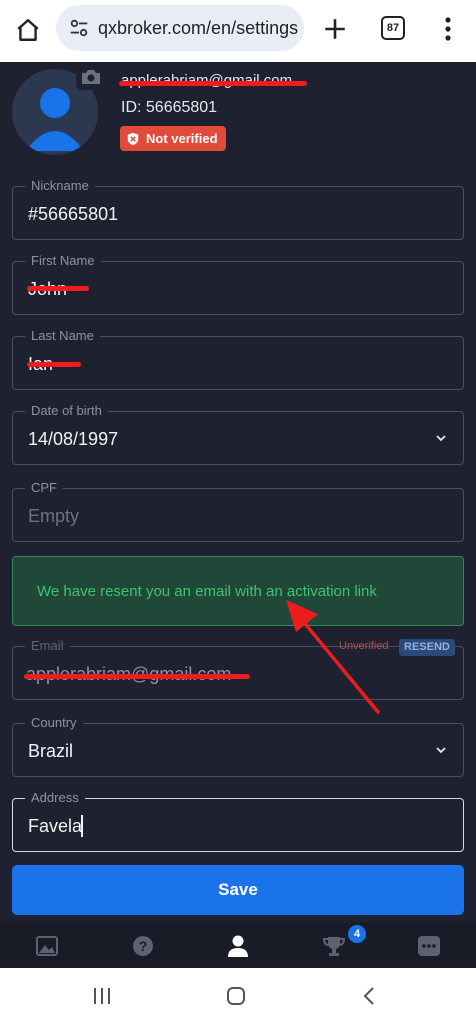  What do you see at coordinates (47, 645) in the screenshot?
I see `email-label: Email` at bounding box center [47, 645].